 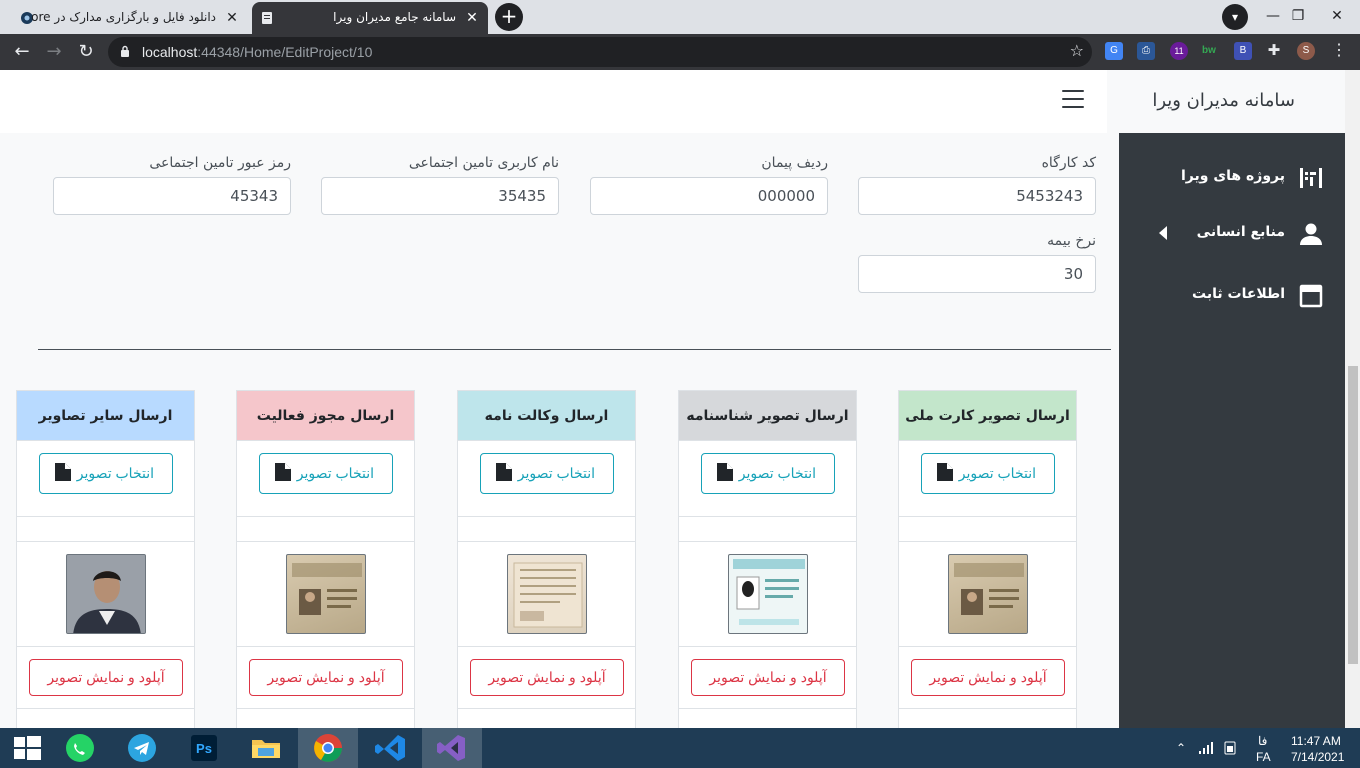 What do you see at coordinates (1206, 748) in the screenshot?
I see `network-icon` at bounding box center [1206, 748].